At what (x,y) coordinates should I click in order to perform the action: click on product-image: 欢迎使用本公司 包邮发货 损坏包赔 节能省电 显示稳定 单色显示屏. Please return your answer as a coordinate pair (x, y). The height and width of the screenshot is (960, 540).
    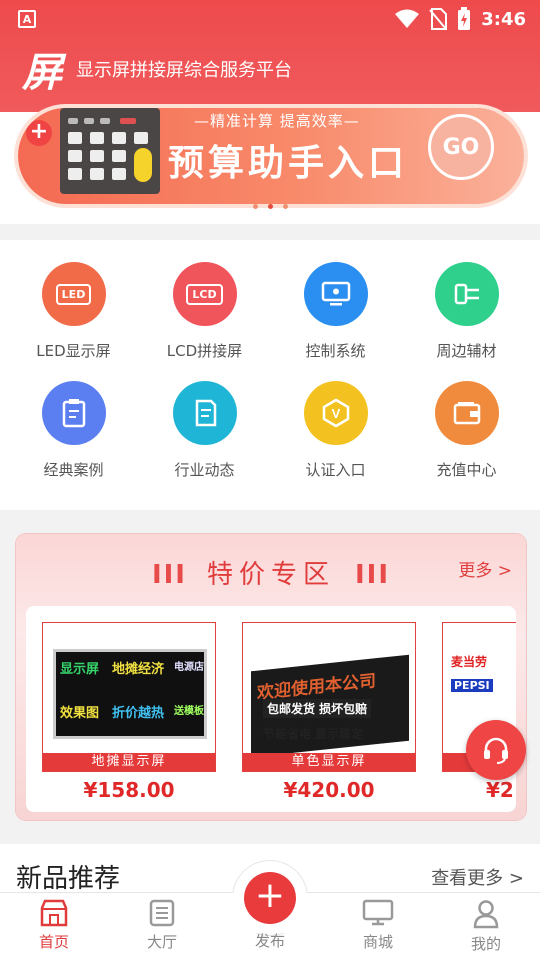
    Looking at the image, I should click on (329, 697).